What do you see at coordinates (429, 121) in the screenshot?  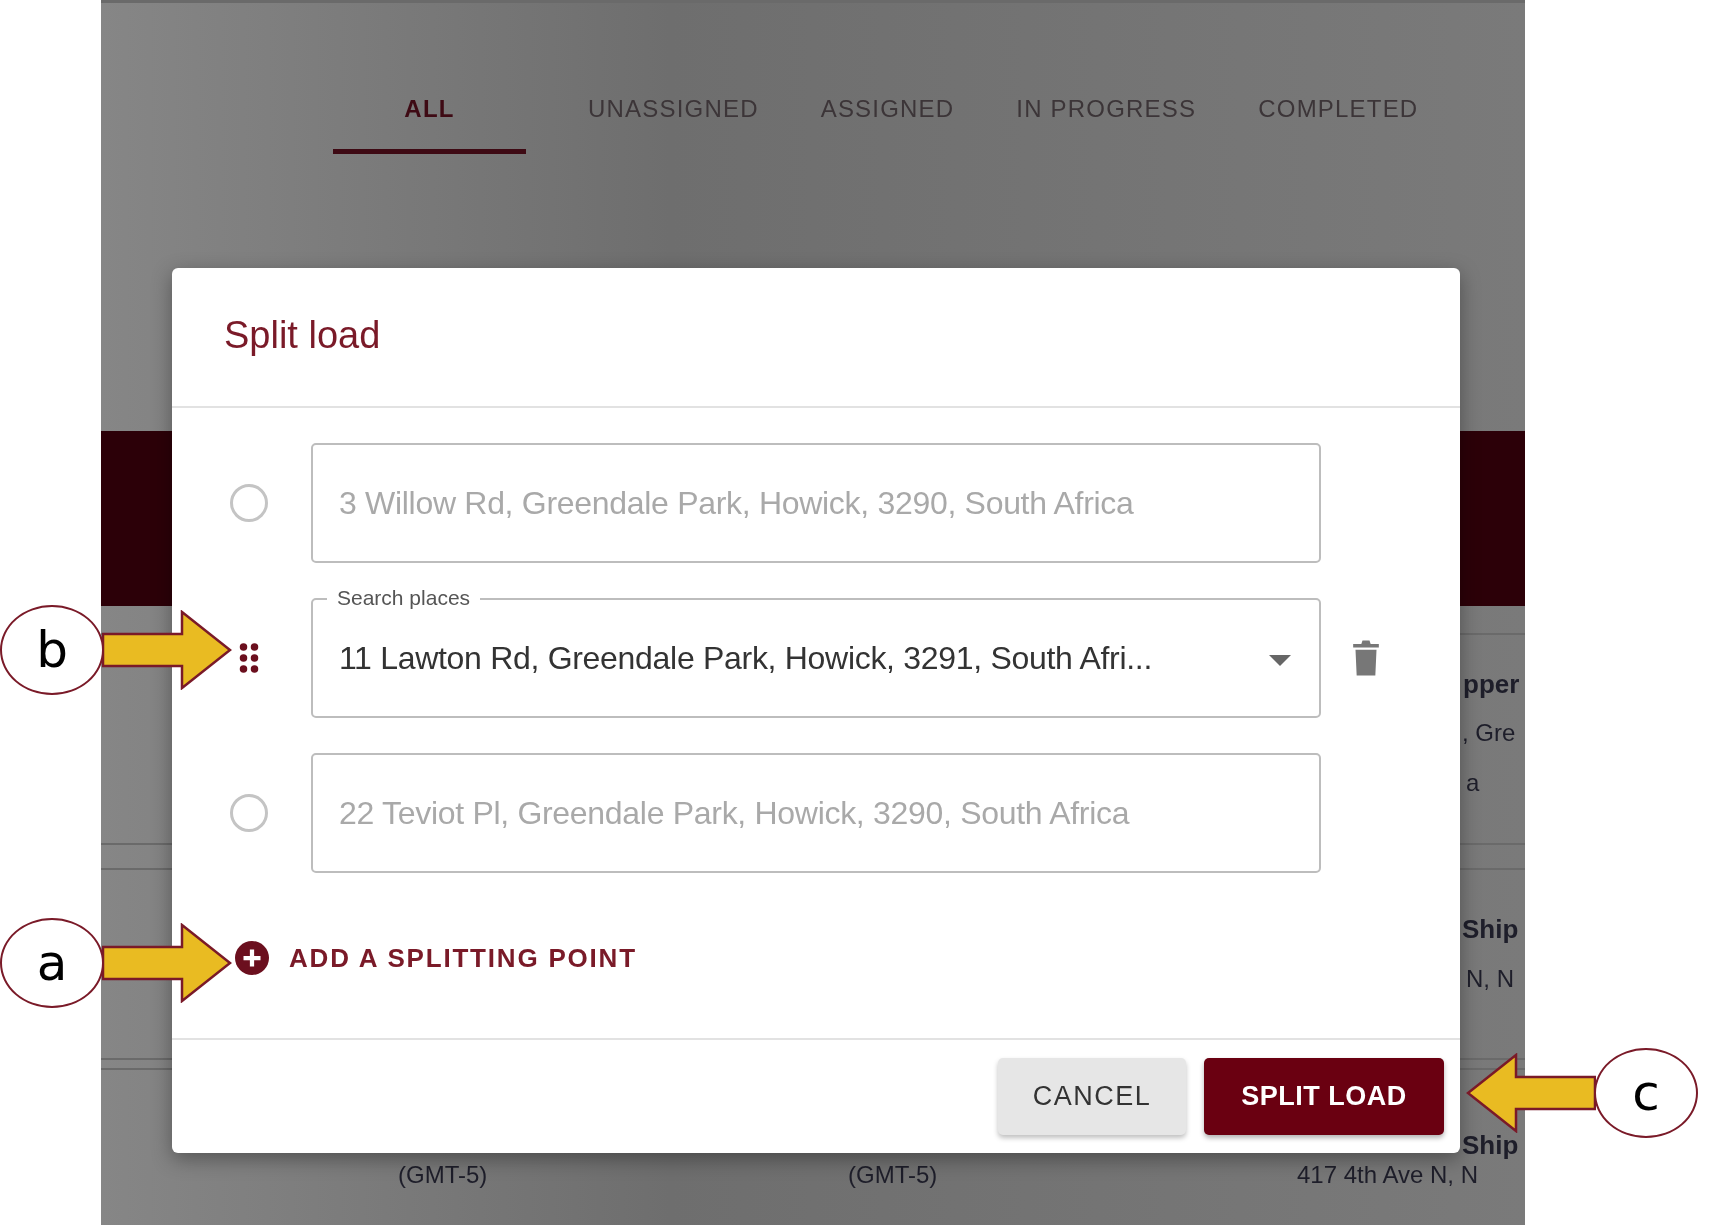 I see `status-tab: ALL` at bounding box center [429, 121].